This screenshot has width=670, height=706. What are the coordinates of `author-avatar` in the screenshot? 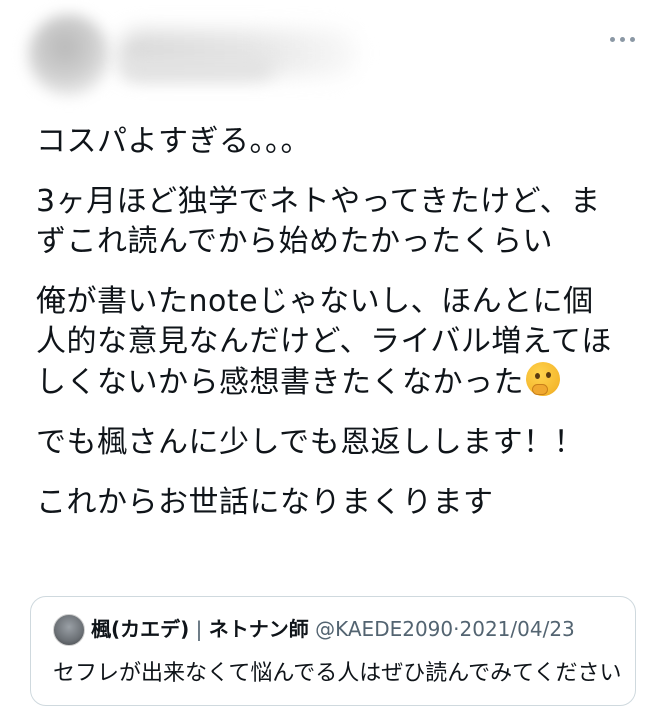 It's located at (69, 55).